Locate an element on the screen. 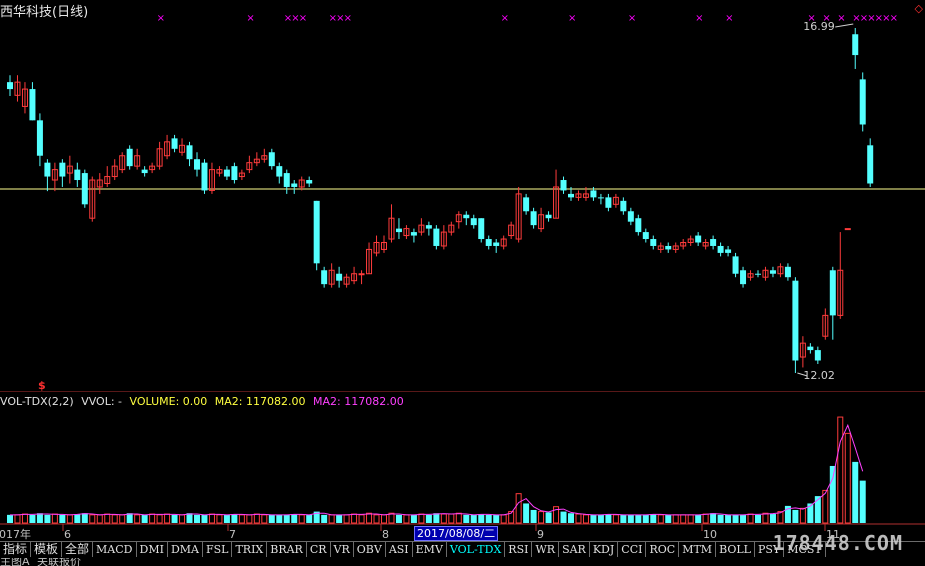 This screenshot has height=566, width=925. indicator-name: VOL-TDX(2,2) is located at coordinates (37, 401).